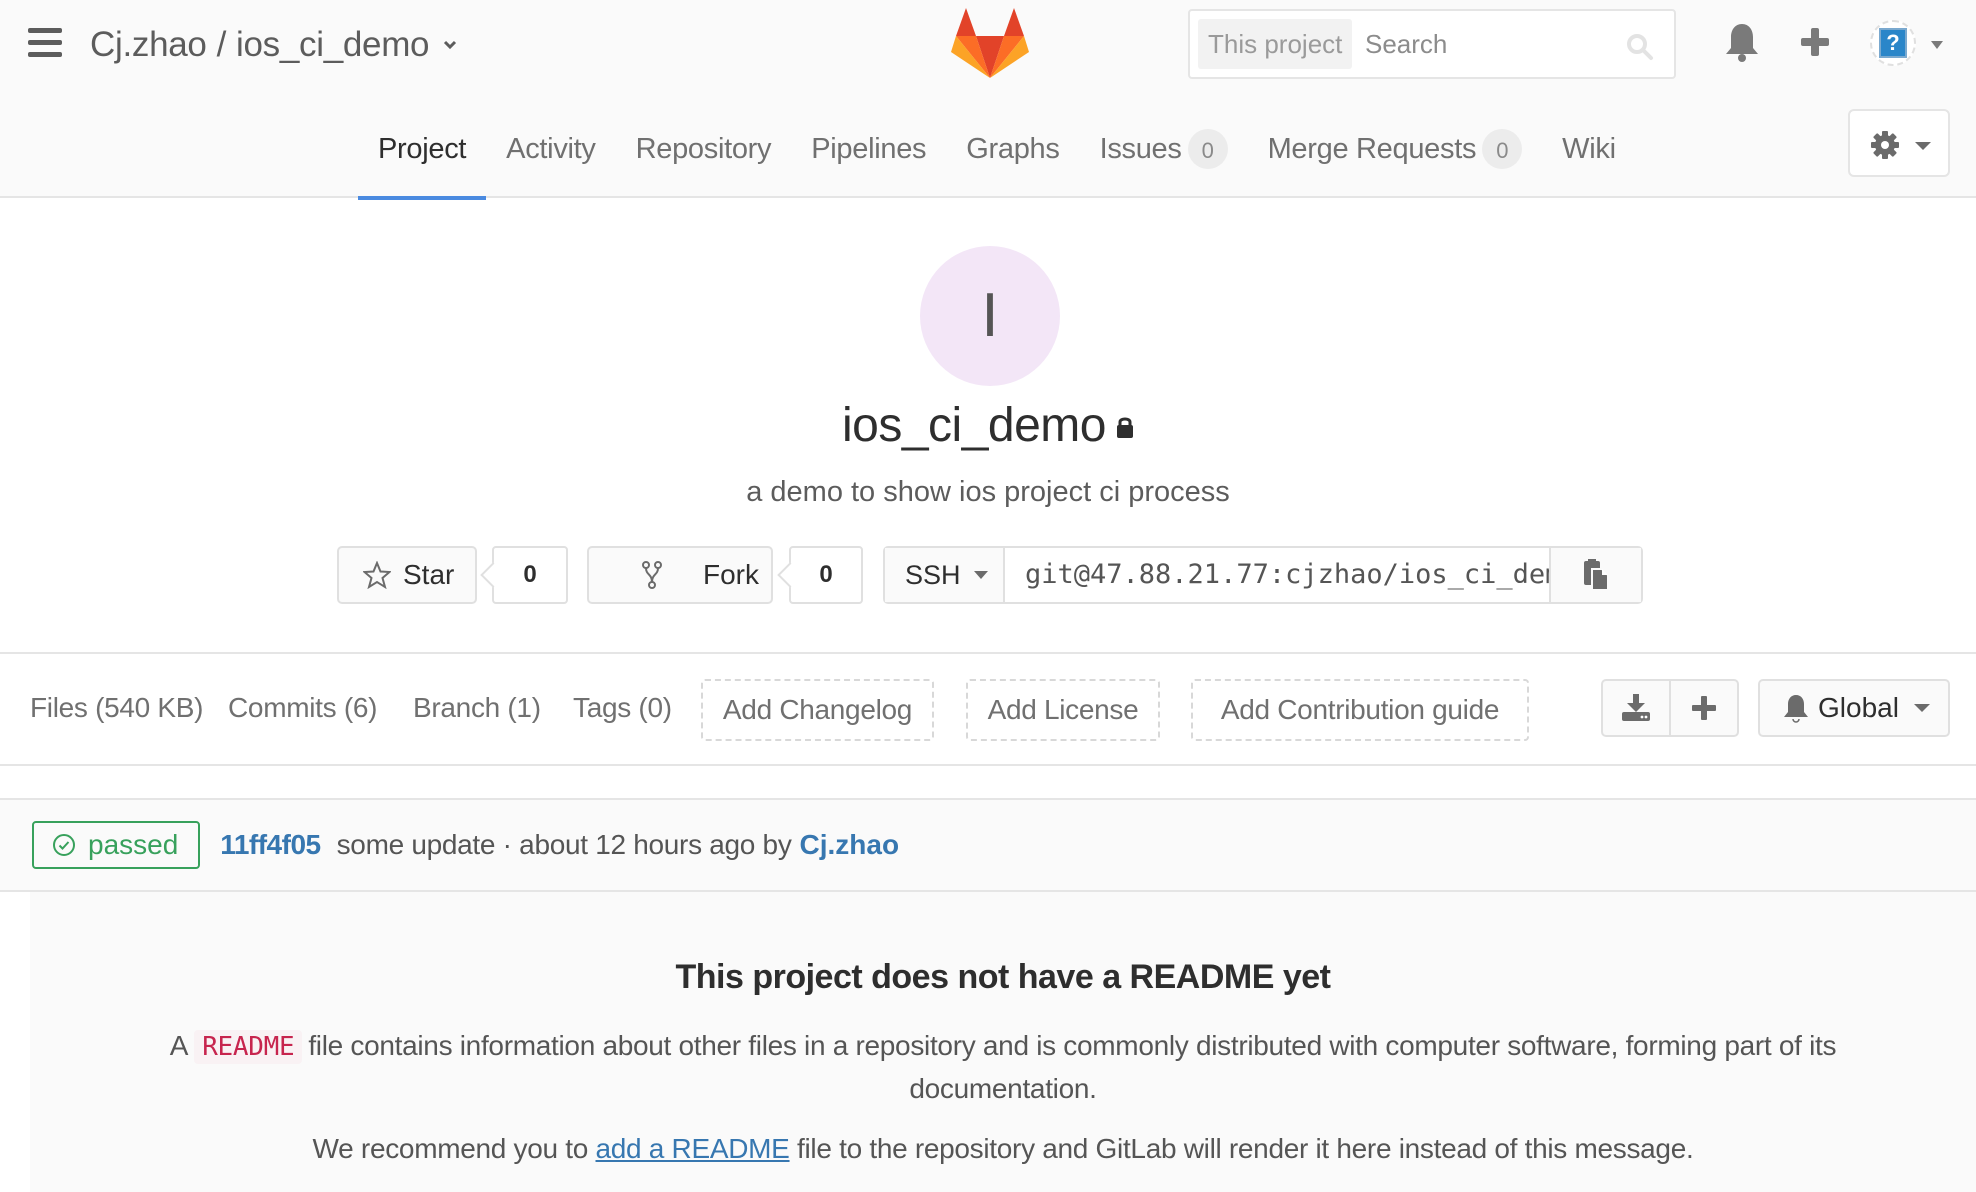 This screenshot has height=1192, width=1976. I want to click on search-icon, so click(1640, 47).